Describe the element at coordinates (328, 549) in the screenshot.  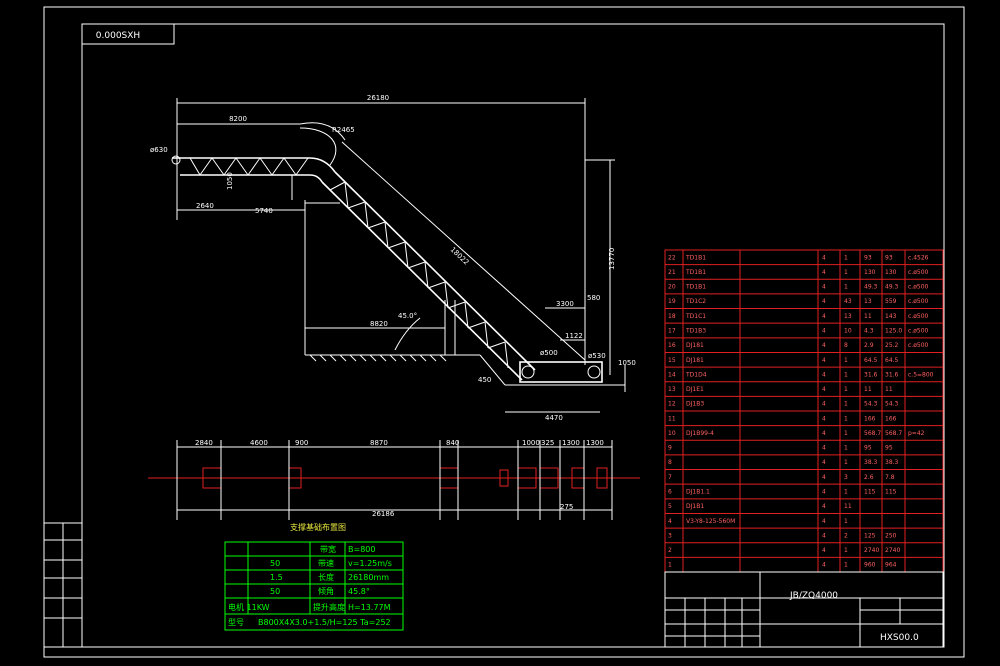
I see `tech-row-1-label: 带宽` at that location.